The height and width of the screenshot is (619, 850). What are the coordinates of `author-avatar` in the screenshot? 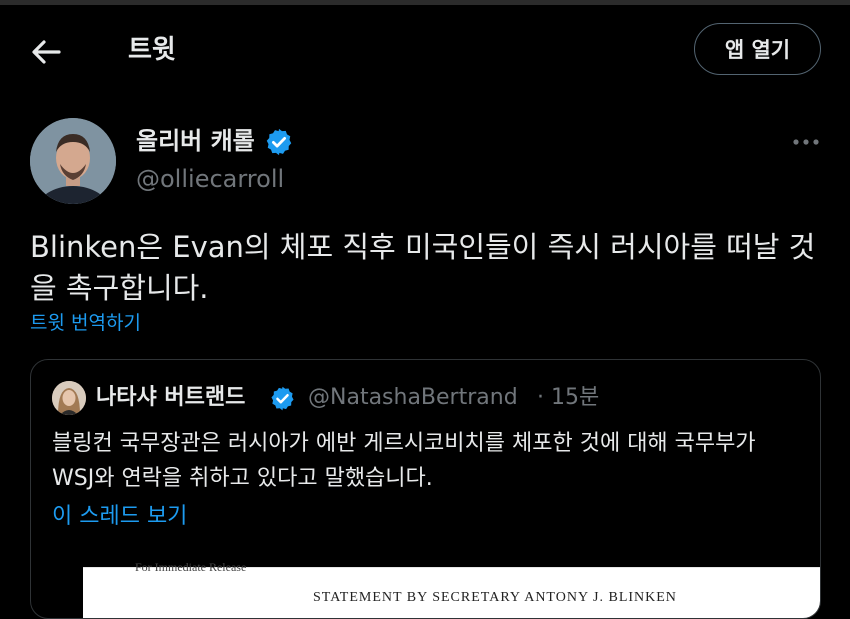 It's located at (73, 161).